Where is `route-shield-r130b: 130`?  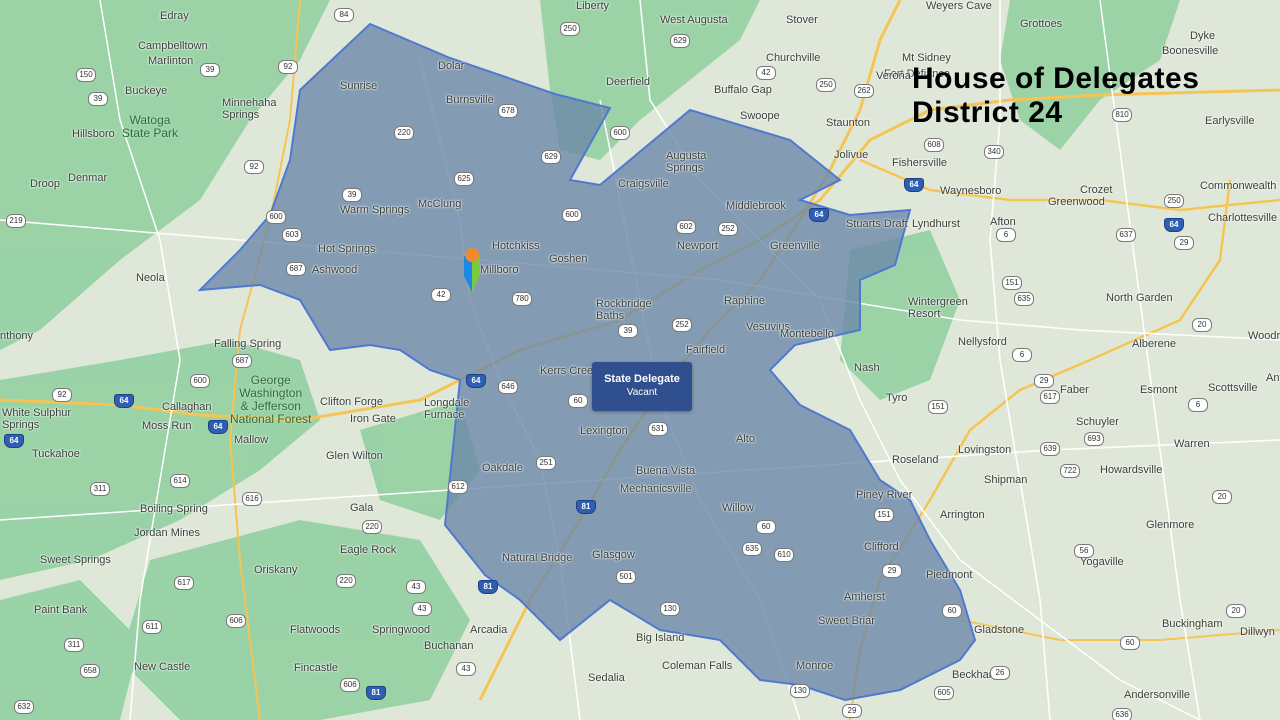 route-shield-r130b: 130 is located at coordinates (800, 691).